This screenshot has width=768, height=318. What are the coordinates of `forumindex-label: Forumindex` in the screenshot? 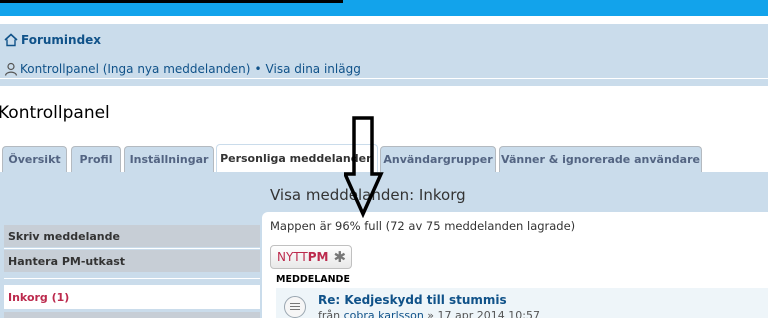 It's located at (61, 40).